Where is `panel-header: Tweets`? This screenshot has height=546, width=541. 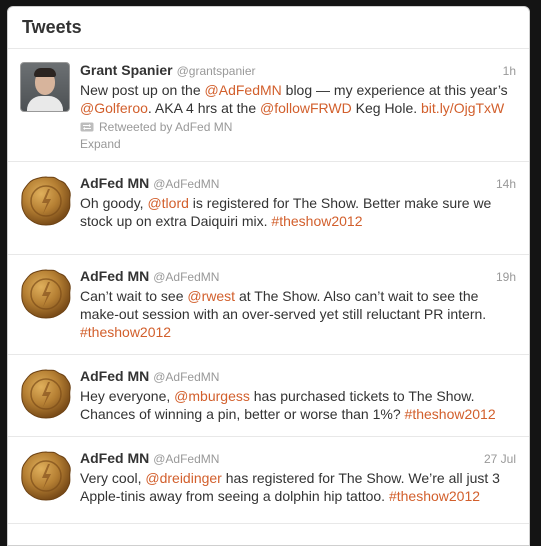 panel-header: Tweets is located at coordinates (268, 28).